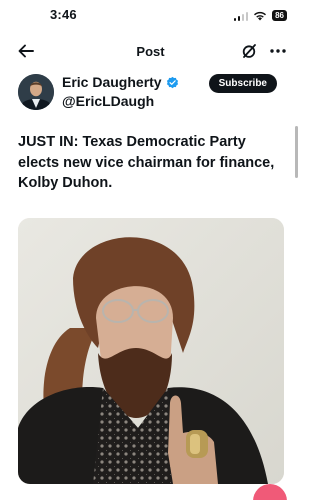  What do you see at coordinates (150, 51) in the screenshot?
I see `top-nav: Post` at bounding box center [150, 51].